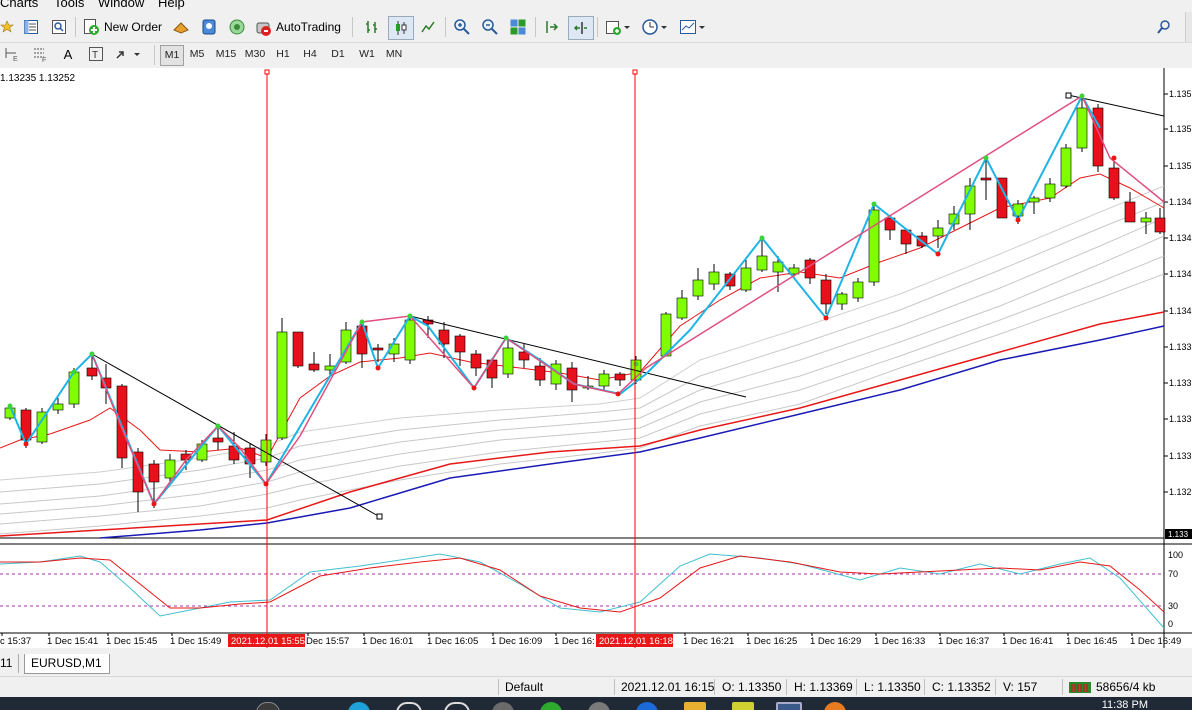  Describe the element at coordinates (394, 54) in the screenshot. I see `timeframe-mn: MN` at that location.